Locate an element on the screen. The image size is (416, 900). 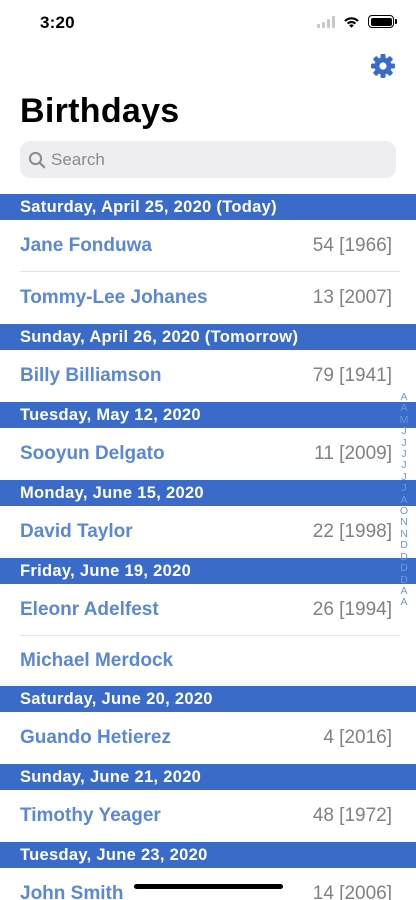
person-age: 48 [1972] is located at coordinates (352, 815).